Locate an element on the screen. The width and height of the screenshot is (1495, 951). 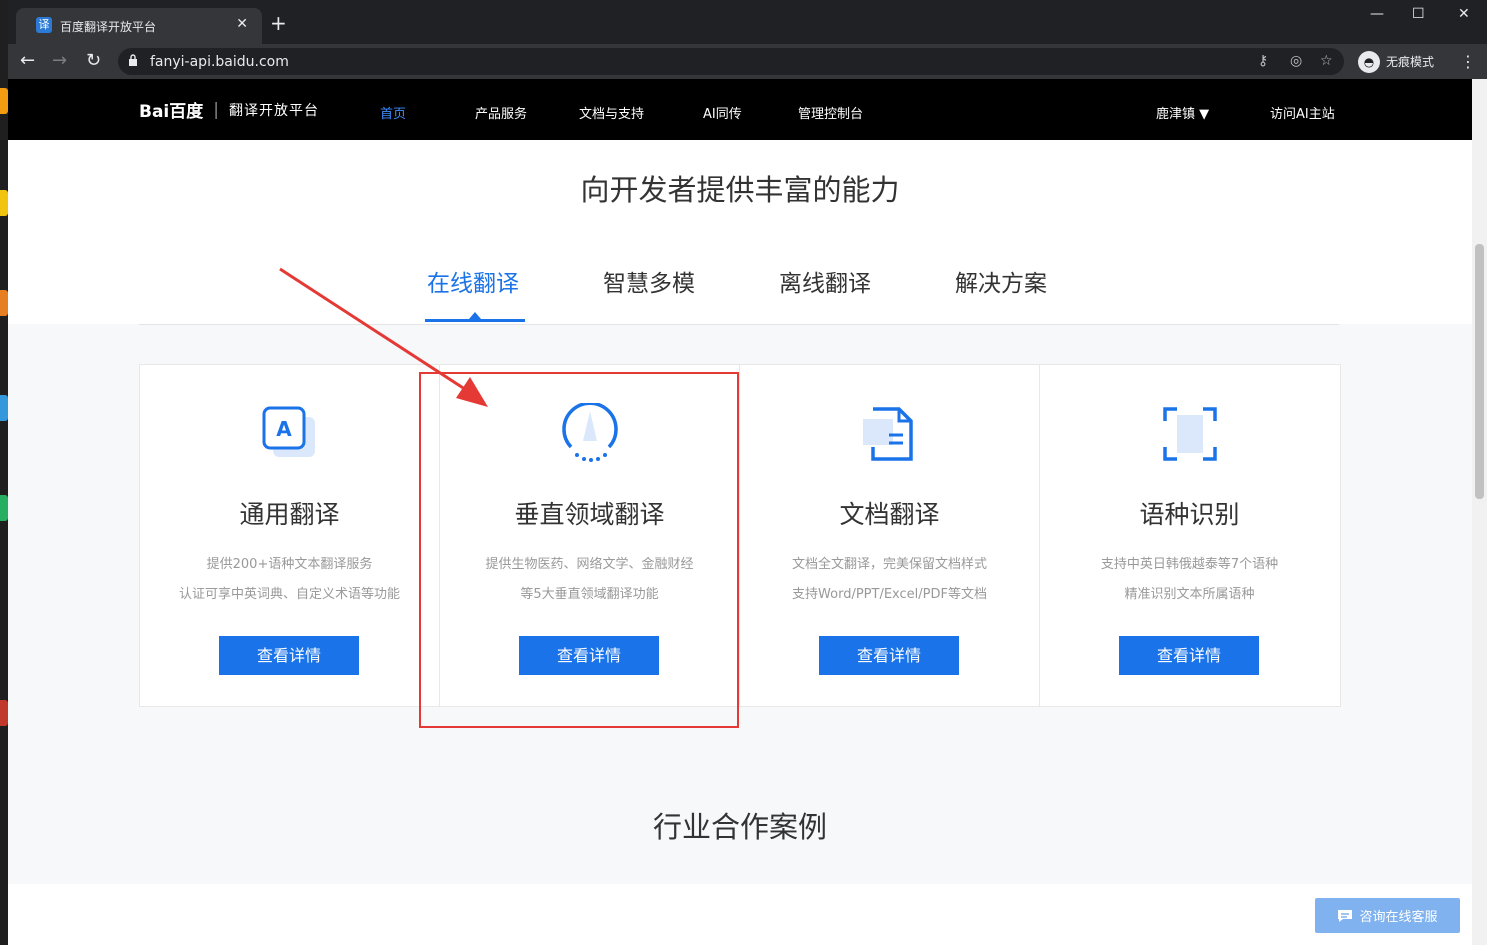
logo-subtitle: 翻译开放平台 is located at coordinates (274, 110).